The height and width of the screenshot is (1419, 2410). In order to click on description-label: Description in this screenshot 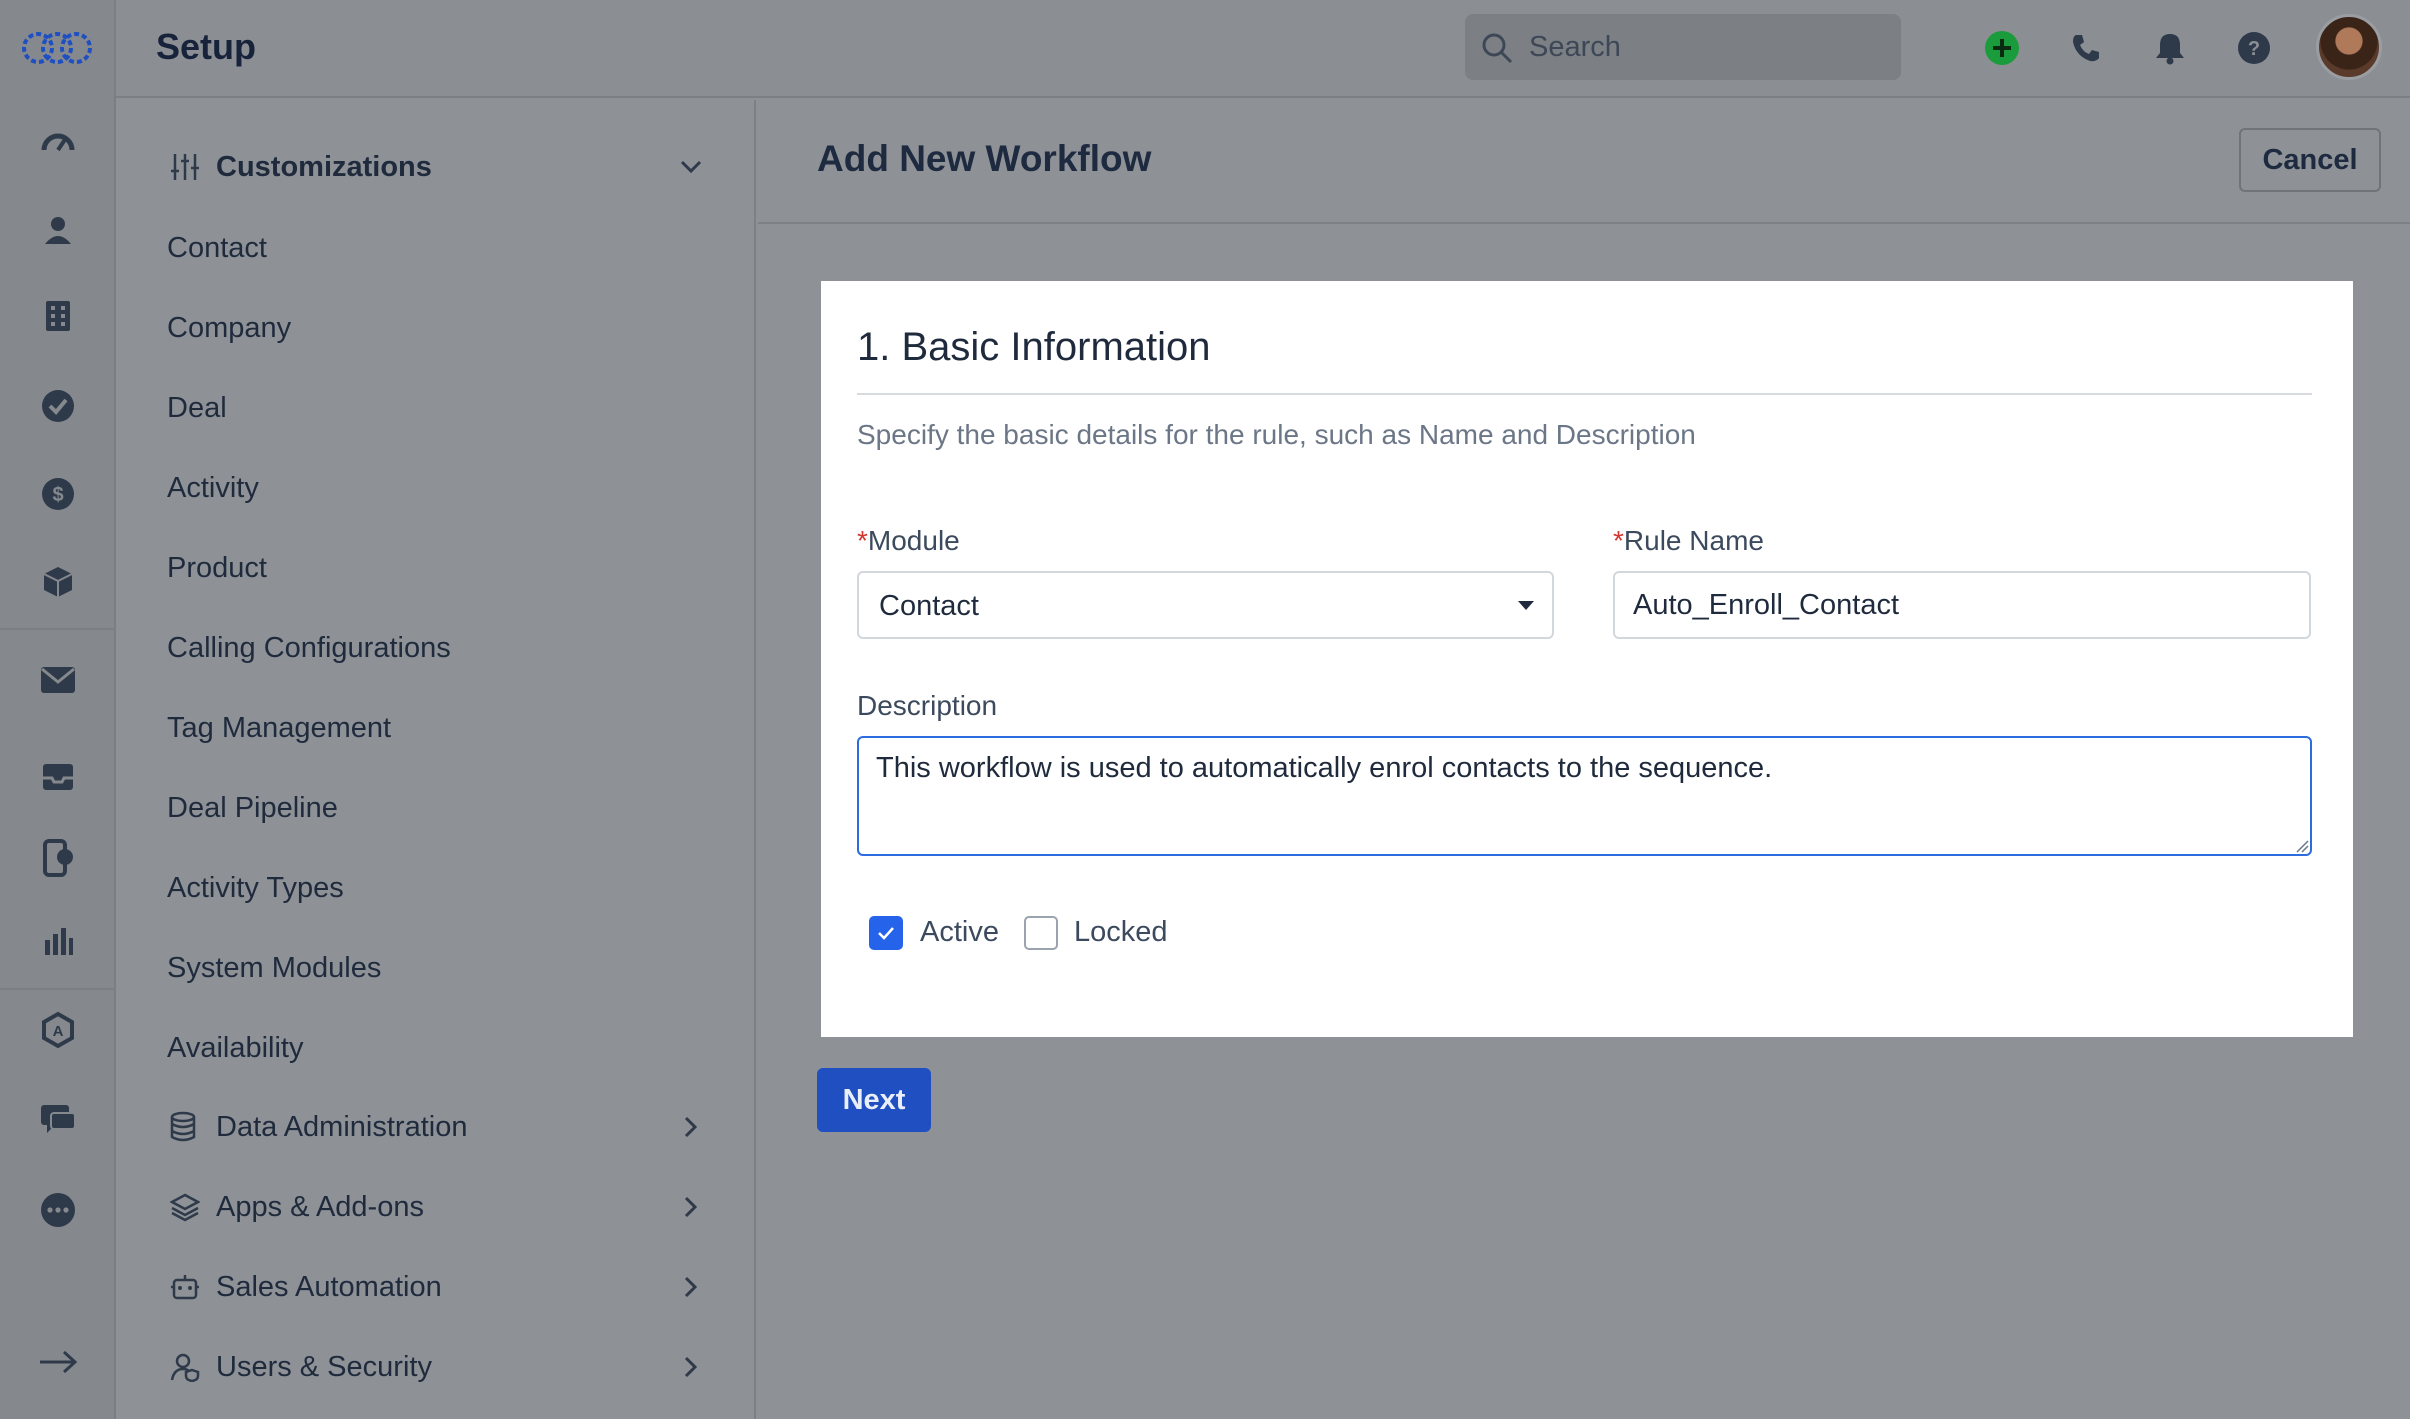, I will do `click(927, 705)`.